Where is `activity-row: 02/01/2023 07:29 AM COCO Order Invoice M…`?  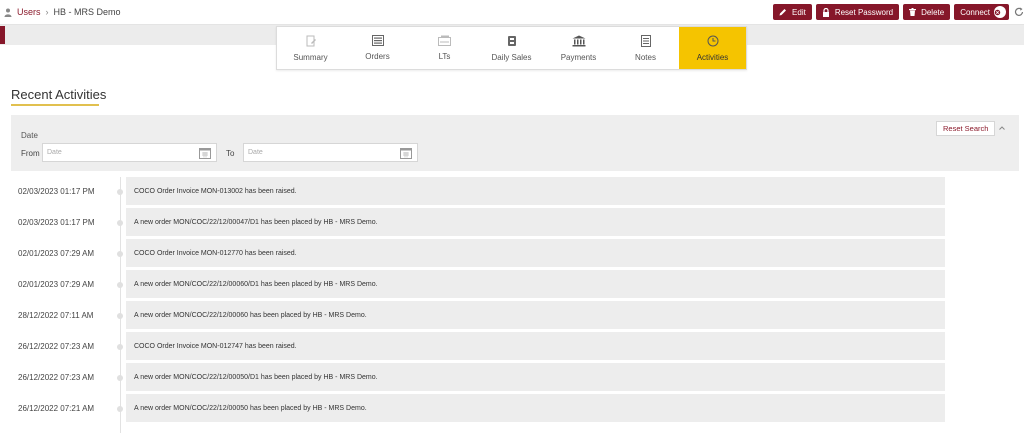
activity-row: 02/01/2023 07:29 AM COCO Order Invoice M… is located at coordinates (512, 253).